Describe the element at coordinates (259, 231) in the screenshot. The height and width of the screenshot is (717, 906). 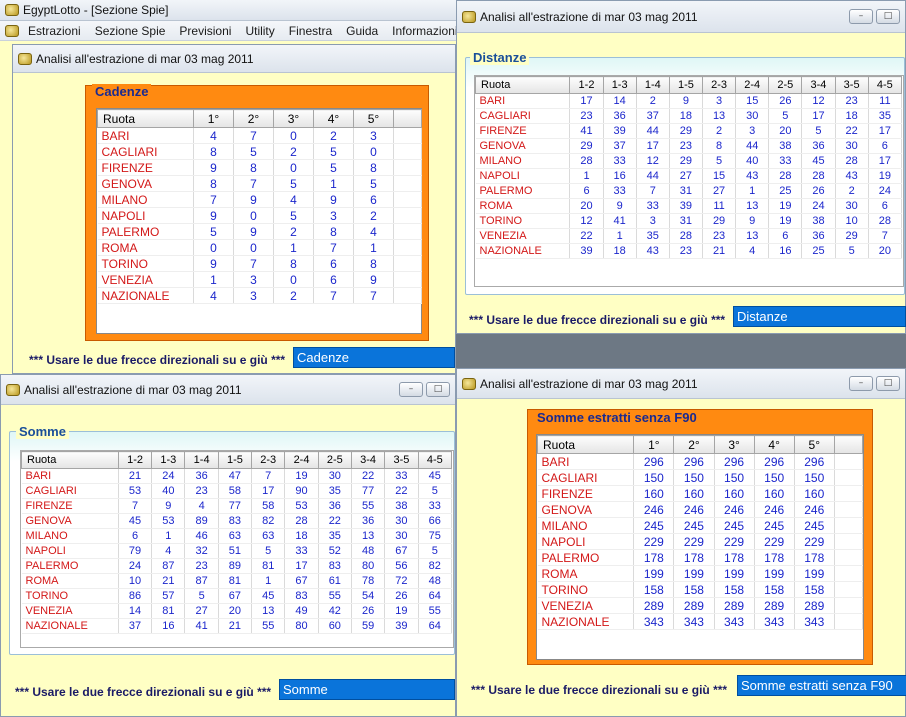
I see `table-row: PALERMO 5 9 2 8 4` at that location.